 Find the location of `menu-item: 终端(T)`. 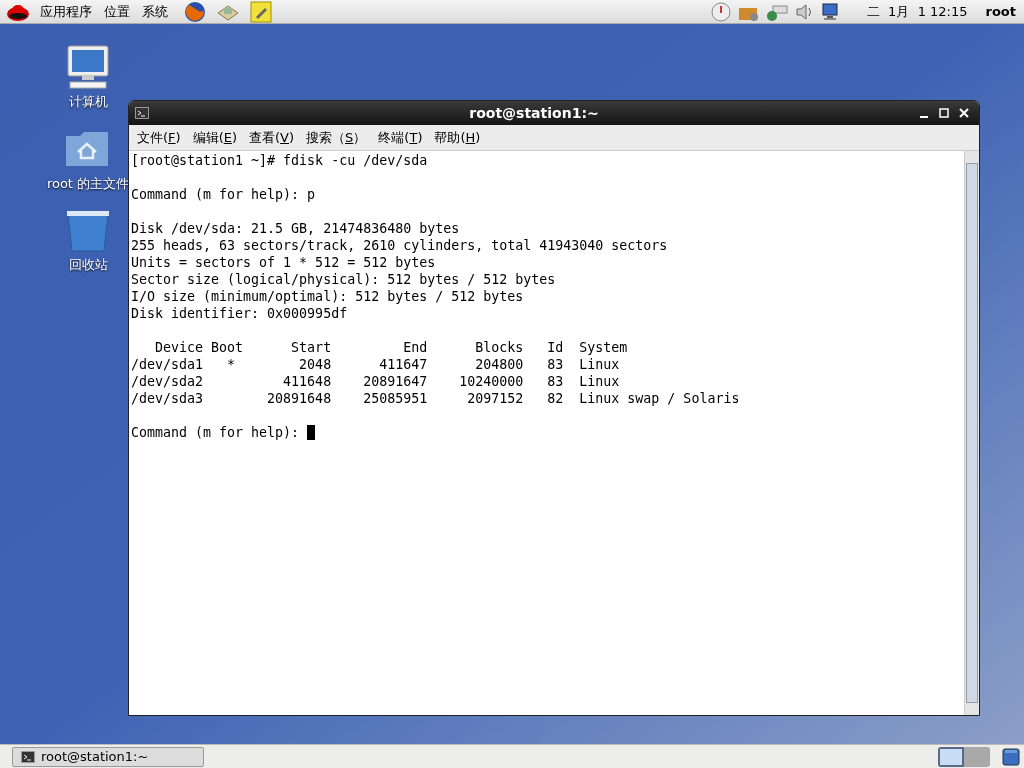

menu-item: 终端(T) is located at coordinates (400, 137).